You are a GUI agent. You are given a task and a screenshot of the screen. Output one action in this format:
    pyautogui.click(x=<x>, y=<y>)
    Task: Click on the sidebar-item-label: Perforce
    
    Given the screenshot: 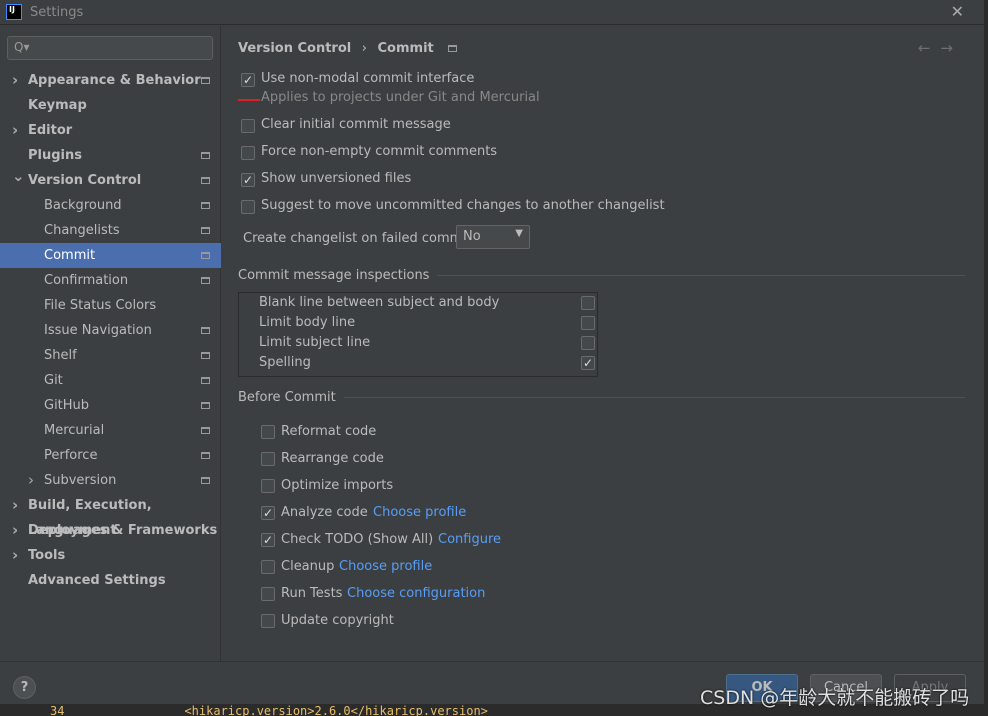 What is the action you would take?
    pyautogui.click(x=71, y=455)
    